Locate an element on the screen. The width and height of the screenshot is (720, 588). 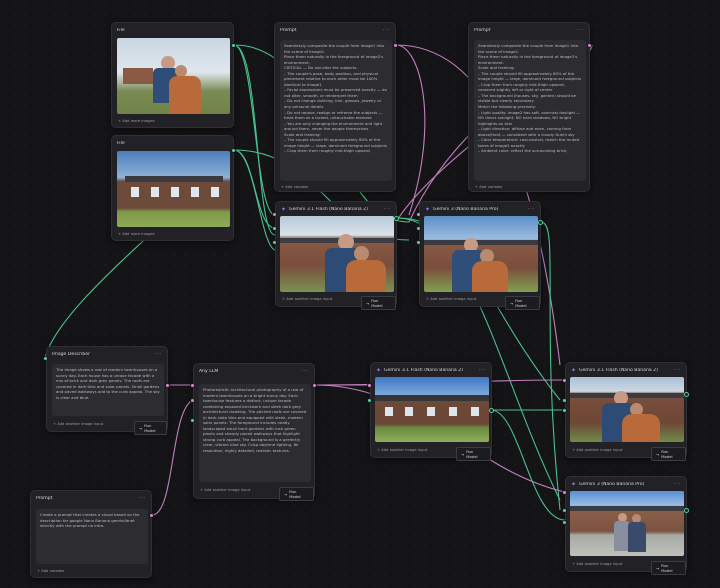
llm-prompt-port is located at coordinates (192, 400).